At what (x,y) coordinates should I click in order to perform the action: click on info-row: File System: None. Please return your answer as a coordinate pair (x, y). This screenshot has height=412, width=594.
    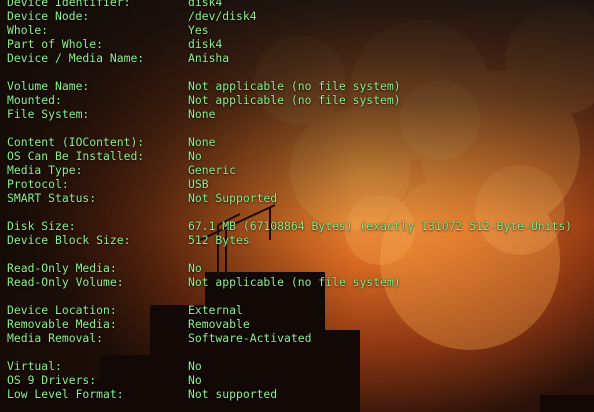
    Looking at the image, I should click on (300, 114).